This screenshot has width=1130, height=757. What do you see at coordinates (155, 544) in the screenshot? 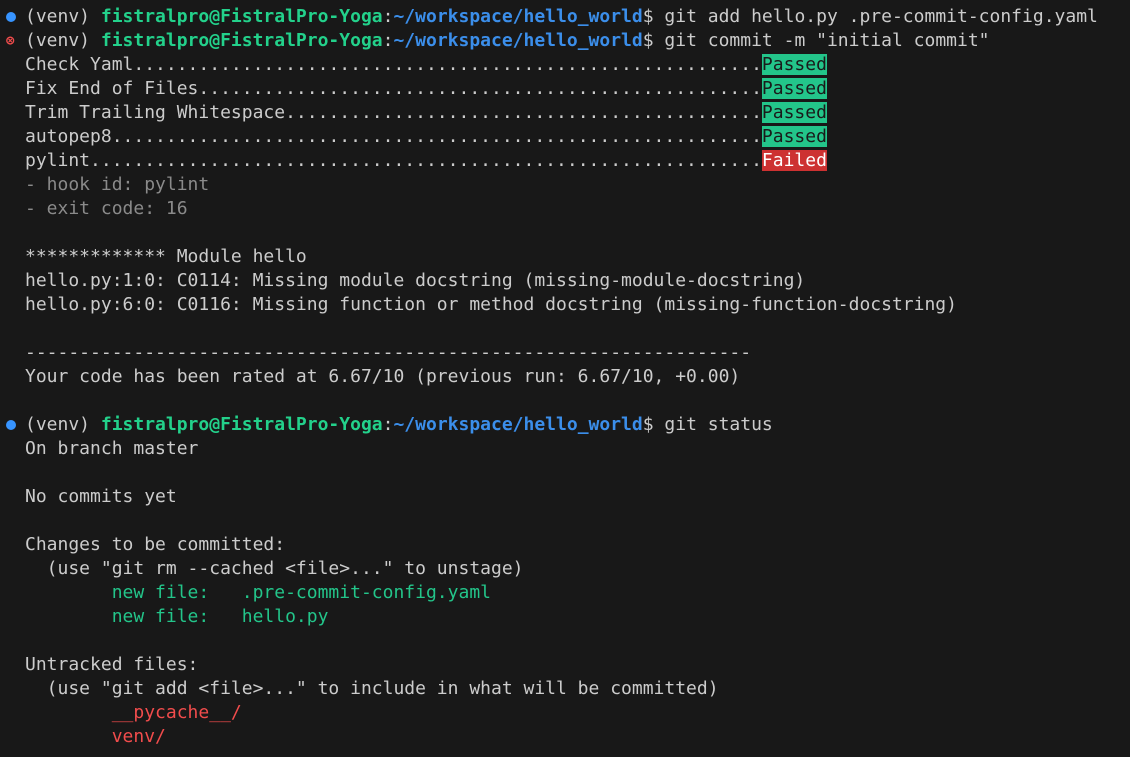
I see `changes-header: Changes to be committed:` at bounding box center [155, 544].